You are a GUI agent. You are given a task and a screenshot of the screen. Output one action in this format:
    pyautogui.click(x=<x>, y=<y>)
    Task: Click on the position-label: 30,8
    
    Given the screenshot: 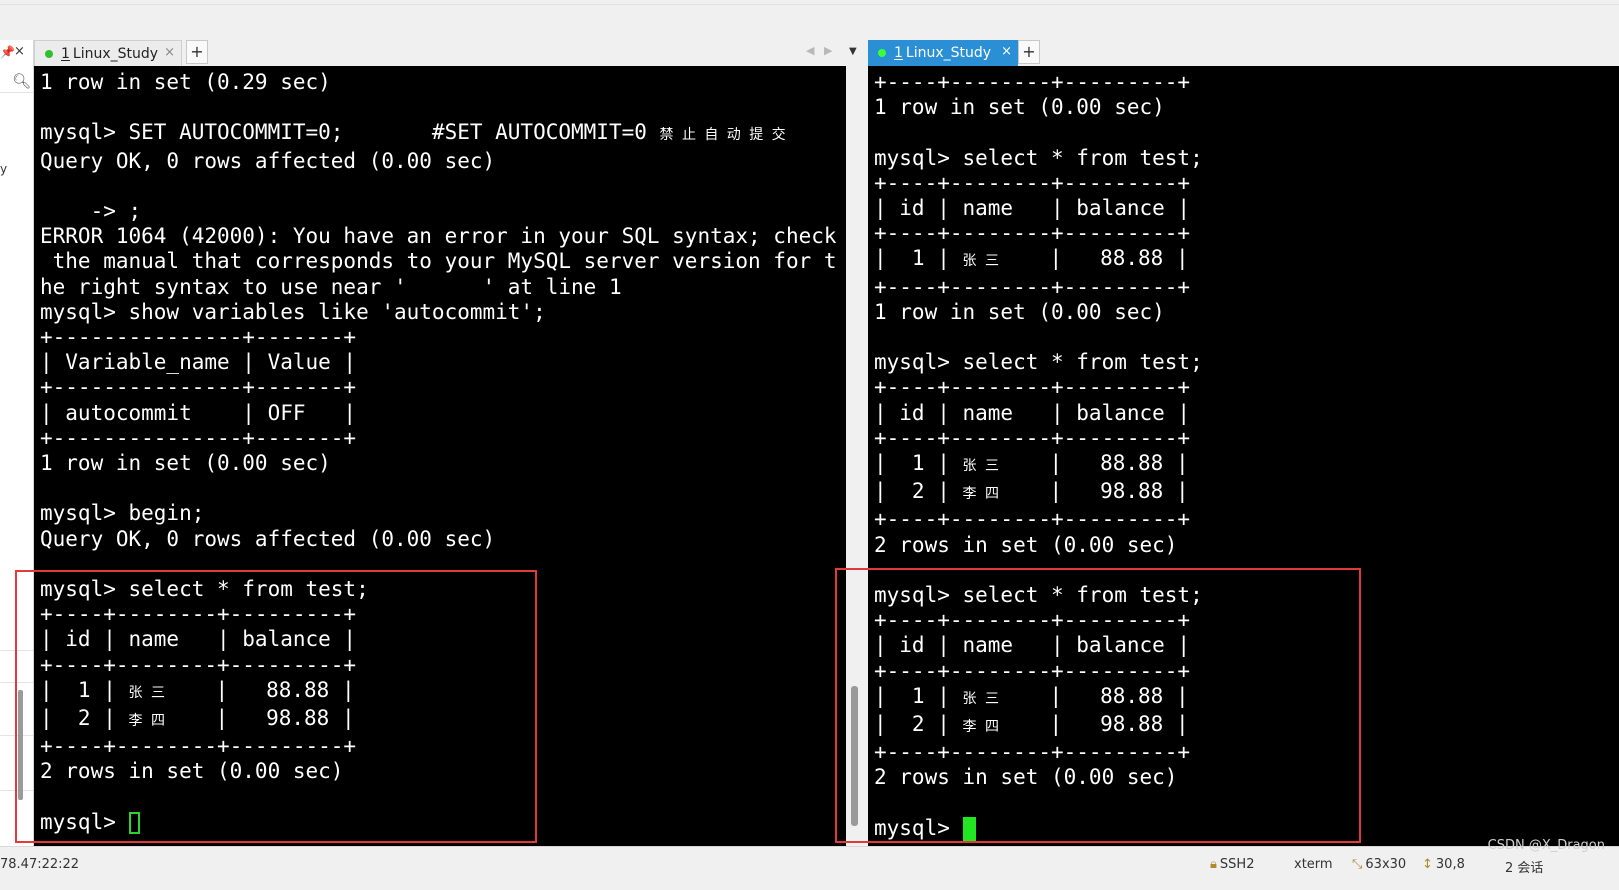 What is the action you would take?
    pyautogui.click(x=1450, y=864)
    